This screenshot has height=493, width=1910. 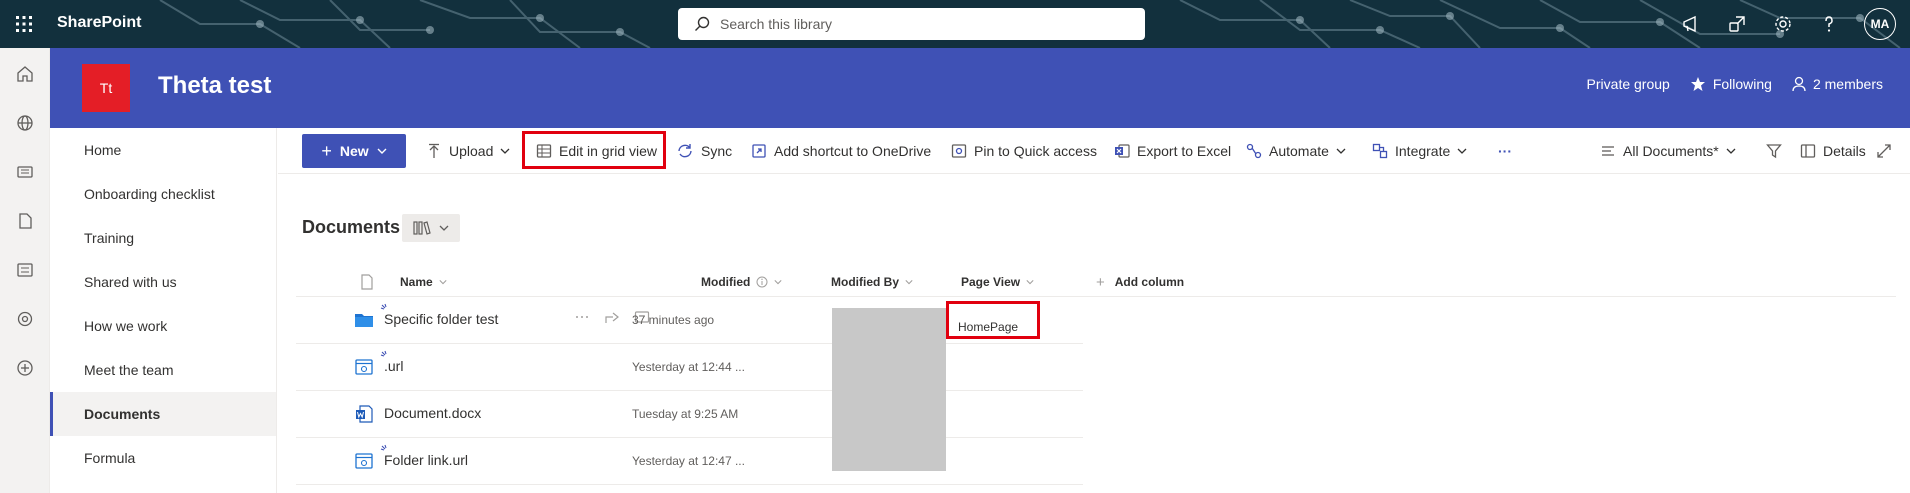 I want to click on redacted-modified-by, so click(x=889, y=389).